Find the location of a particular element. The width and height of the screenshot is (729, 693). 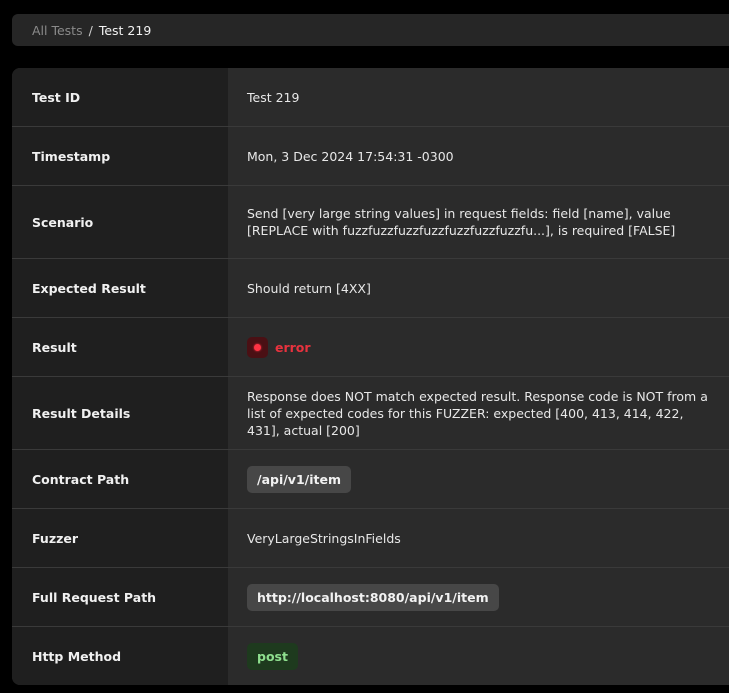

full-request-path-cell: http://localhost:8080/api/v1/item is located at coordinates (478, 597).